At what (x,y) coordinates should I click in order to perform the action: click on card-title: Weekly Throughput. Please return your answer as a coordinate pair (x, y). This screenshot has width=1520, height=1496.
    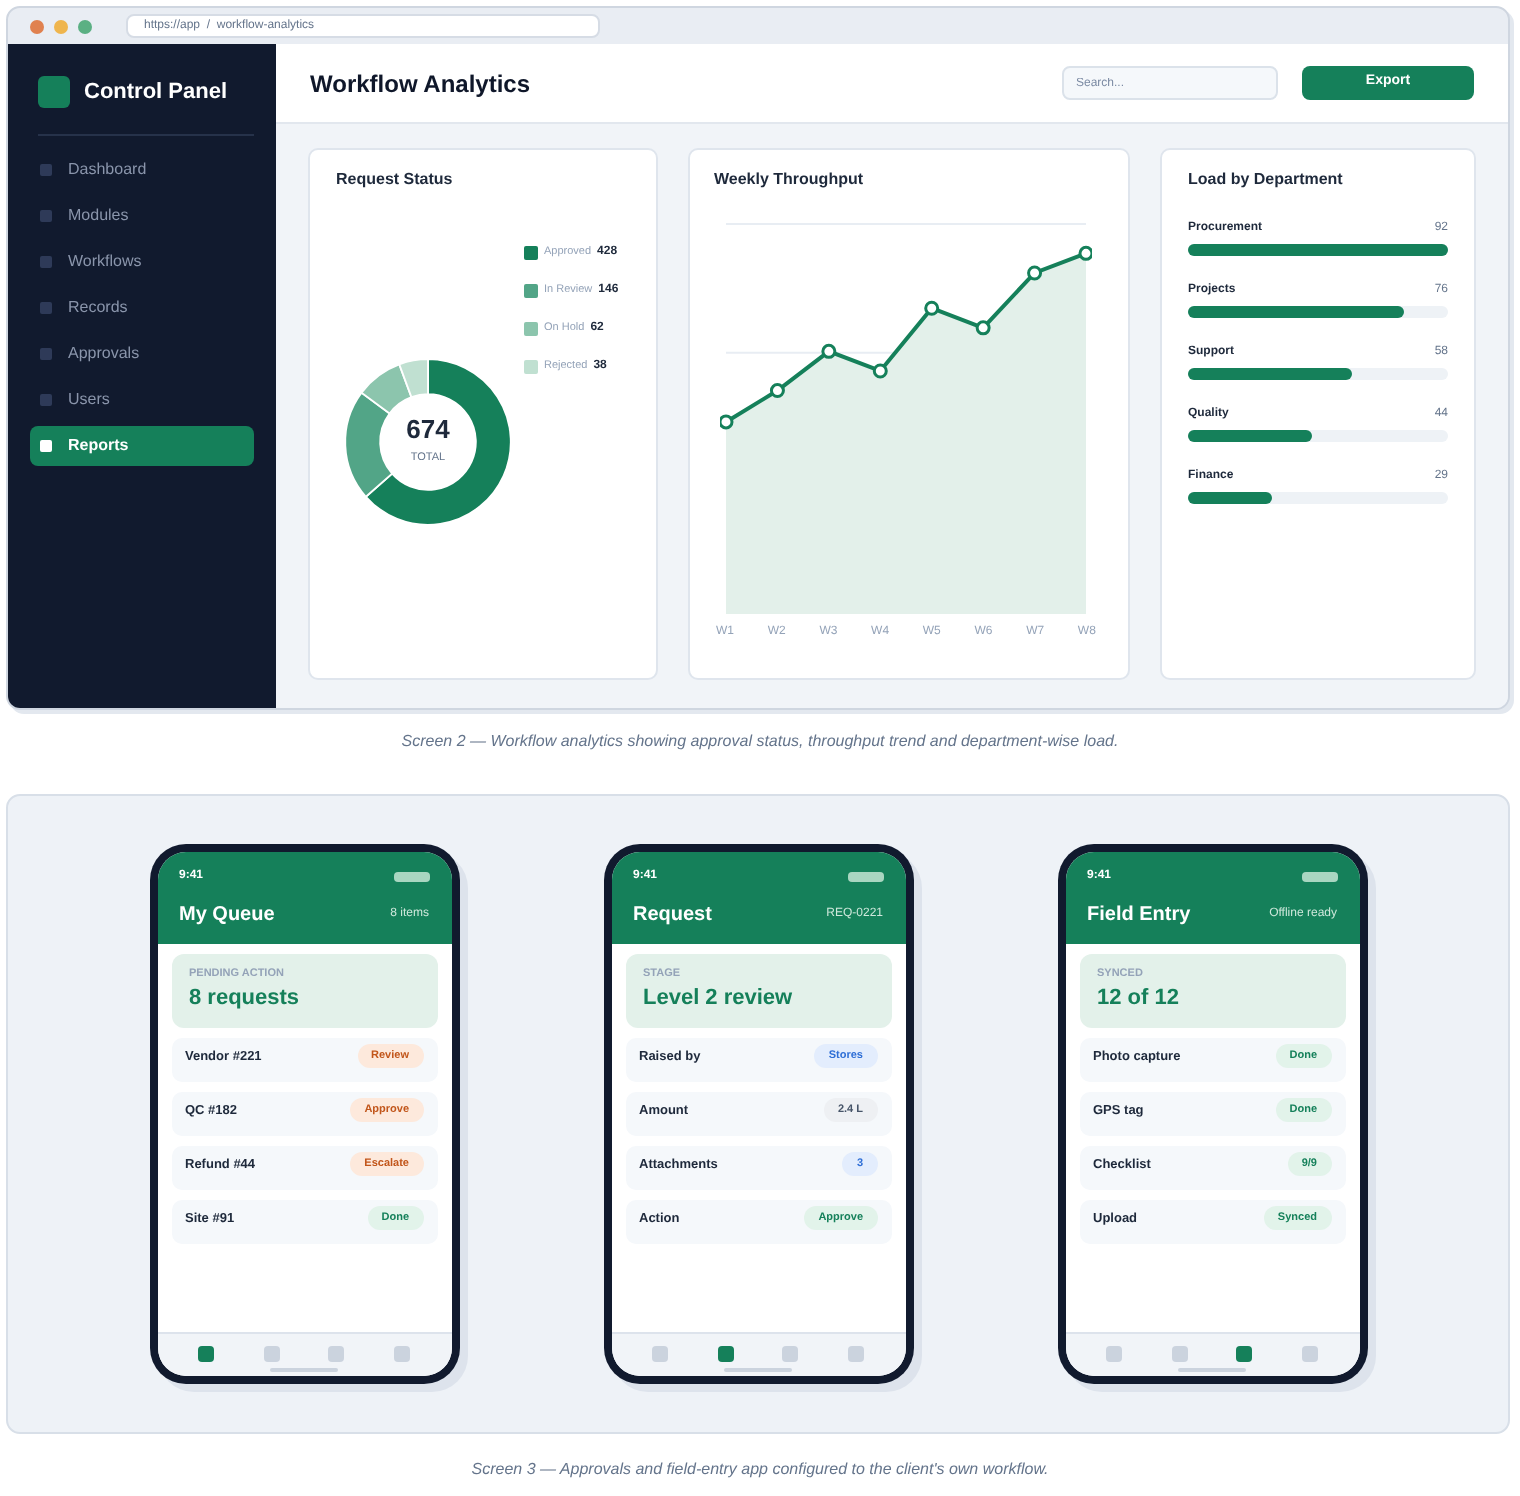
    Looking at the image, I should click on (790, 180).